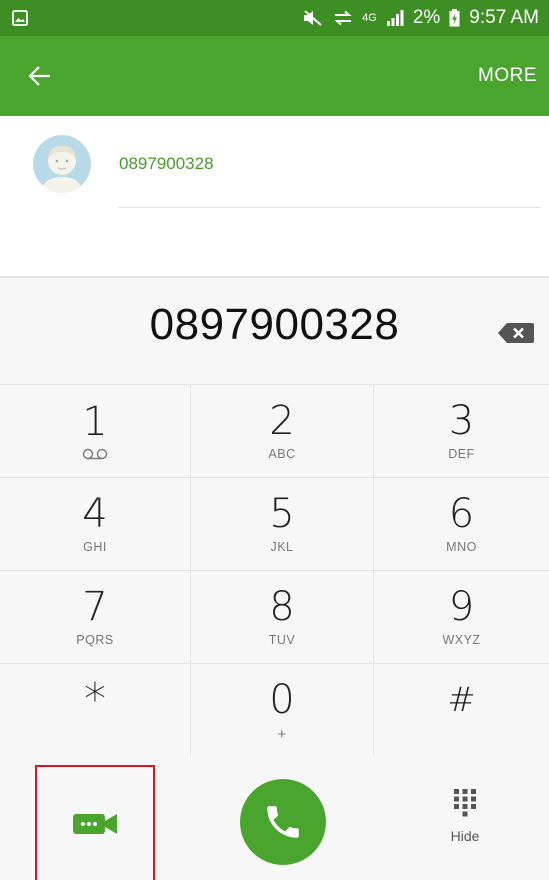 The image size is (549, 880). I want to click on backspace-button, so click(516, 333).